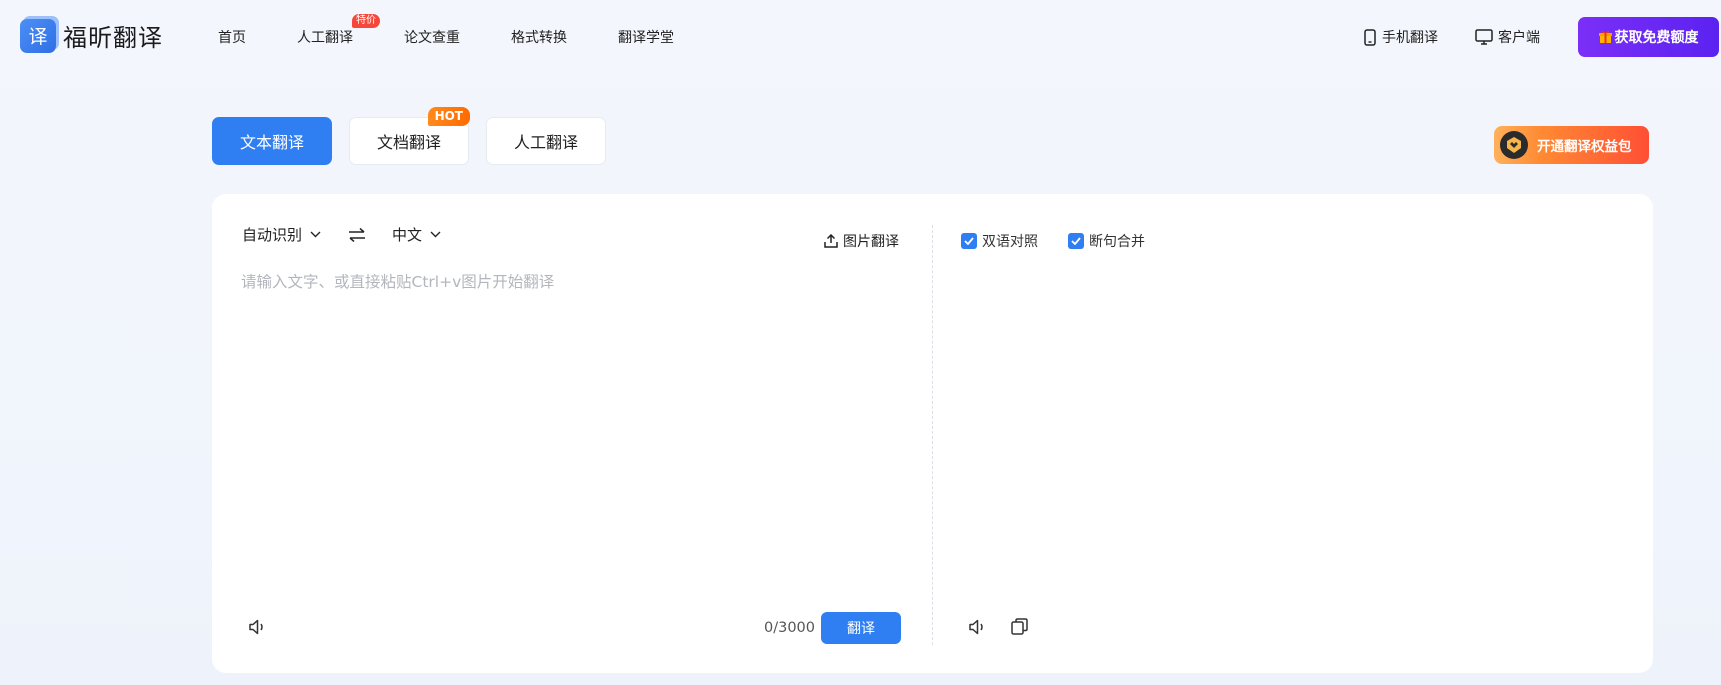  I want to click on source-language-label: 自动识别, so click(272, 235).